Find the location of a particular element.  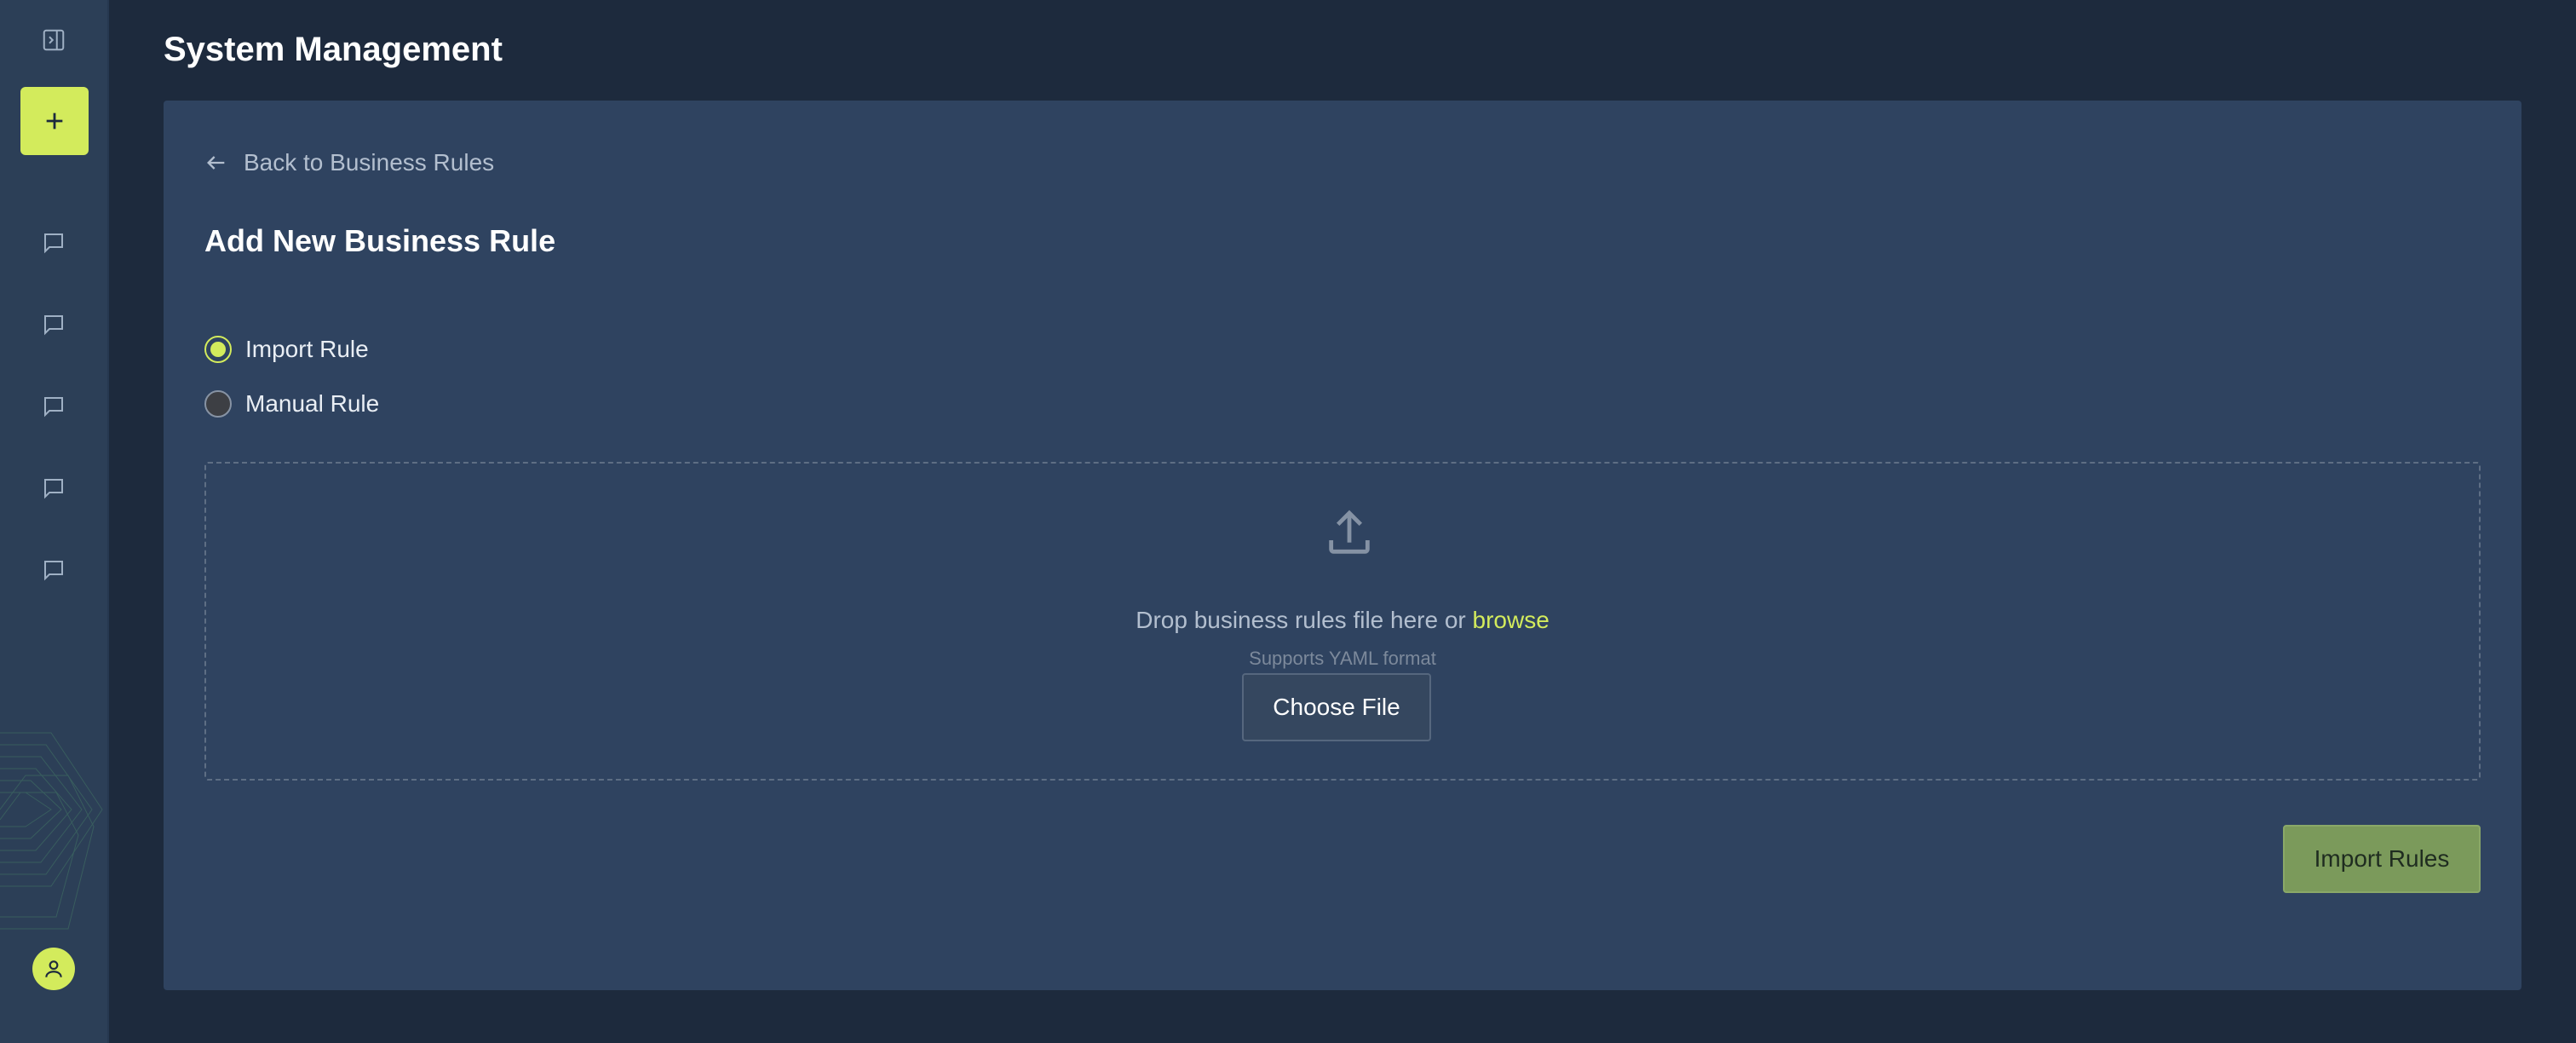

choose-file-button: Choose File is located at coordinates (1336, 707).